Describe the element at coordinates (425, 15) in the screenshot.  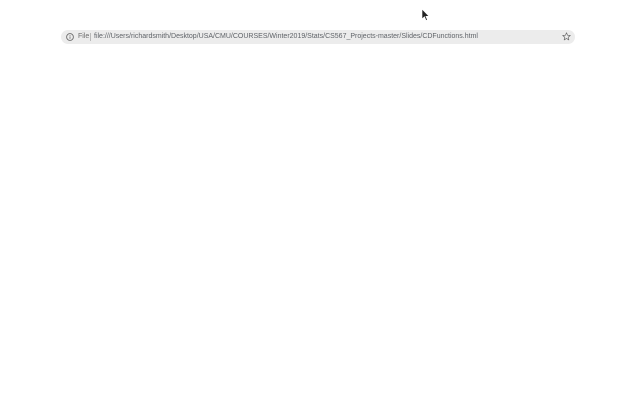
I see `mouse-cursor-icon` at that location.